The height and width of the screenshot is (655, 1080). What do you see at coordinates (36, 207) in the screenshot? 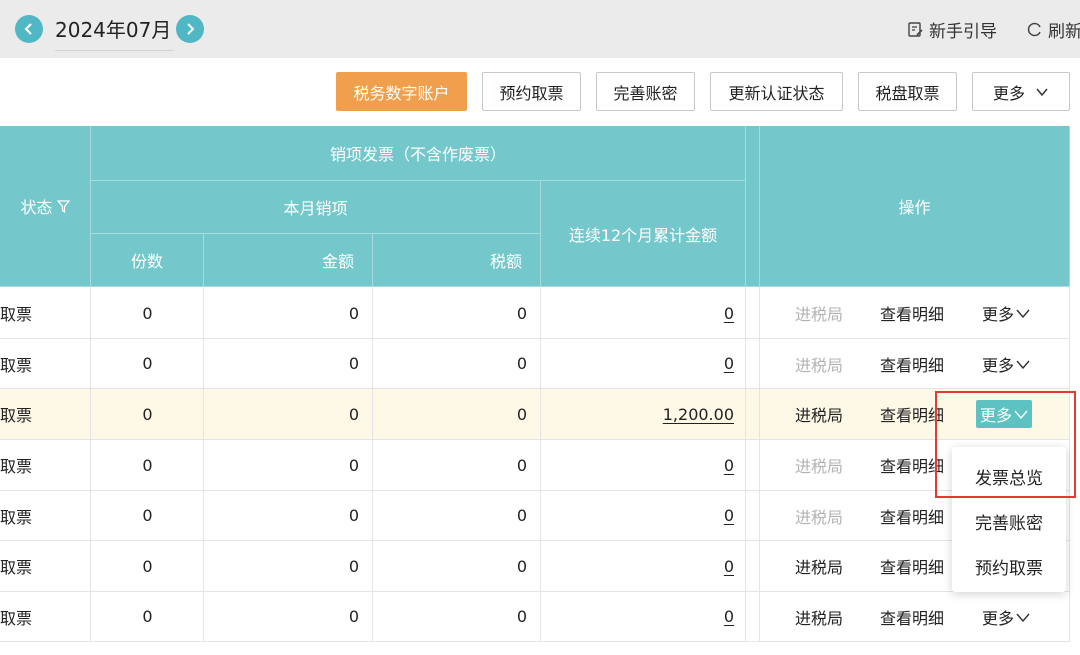
I see `status-header-label: 状态` at bounding box center [36, 207].